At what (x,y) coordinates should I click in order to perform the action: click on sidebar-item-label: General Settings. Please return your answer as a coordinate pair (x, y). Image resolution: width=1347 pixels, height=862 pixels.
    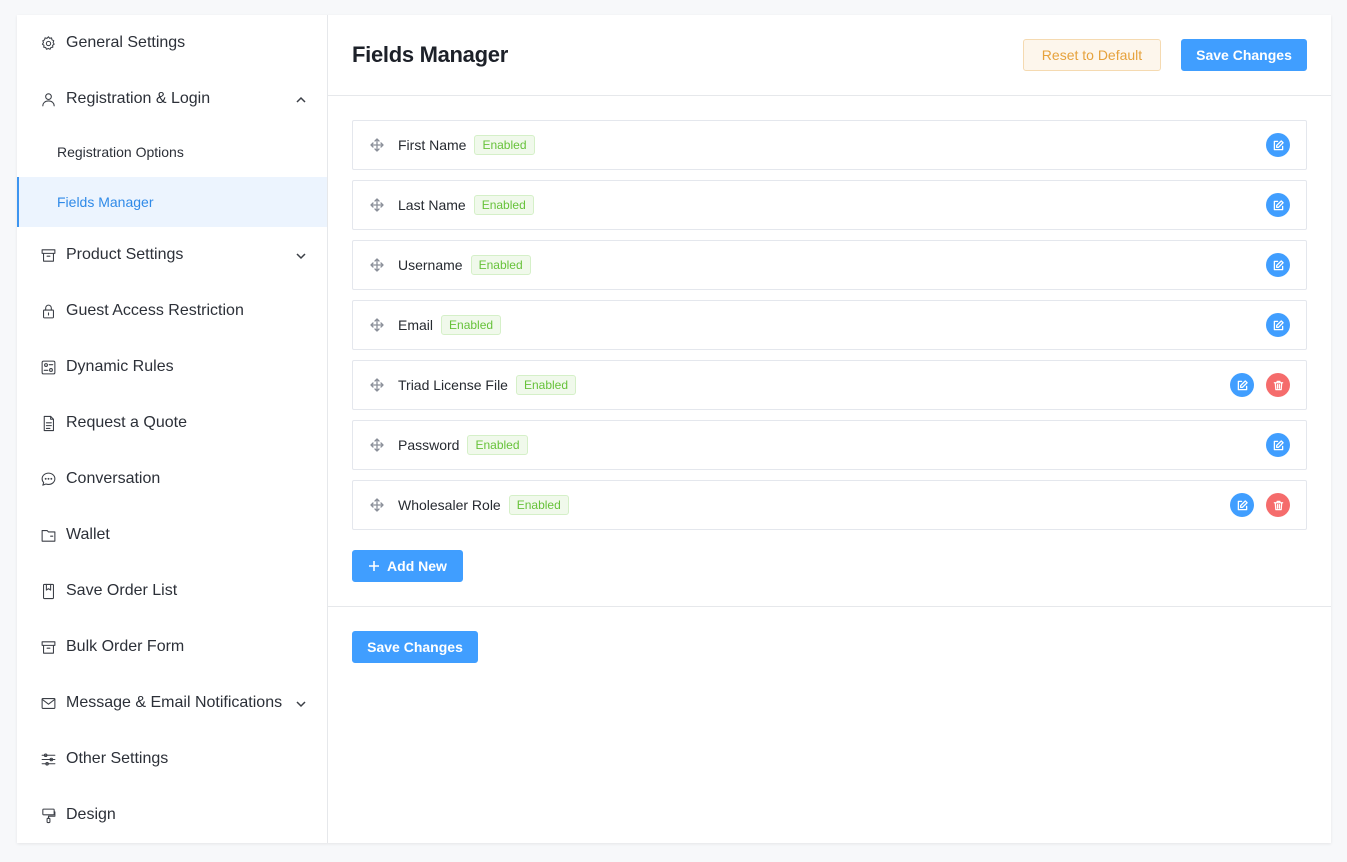
    Looking at the image, I should click on (126, 42).